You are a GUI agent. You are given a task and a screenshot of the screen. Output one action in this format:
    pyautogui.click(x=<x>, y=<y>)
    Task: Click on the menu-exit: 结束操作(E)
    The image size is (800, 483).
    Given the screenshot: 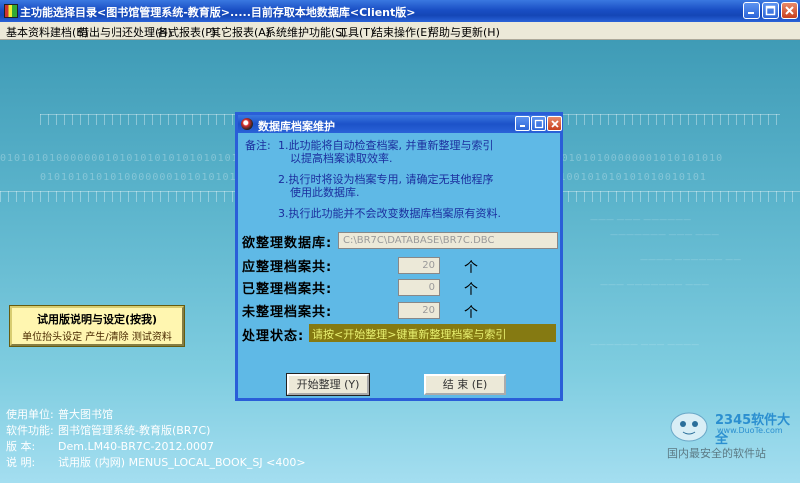 What is the action you would take?
    pyautogui.click(x=402, y=32)
    